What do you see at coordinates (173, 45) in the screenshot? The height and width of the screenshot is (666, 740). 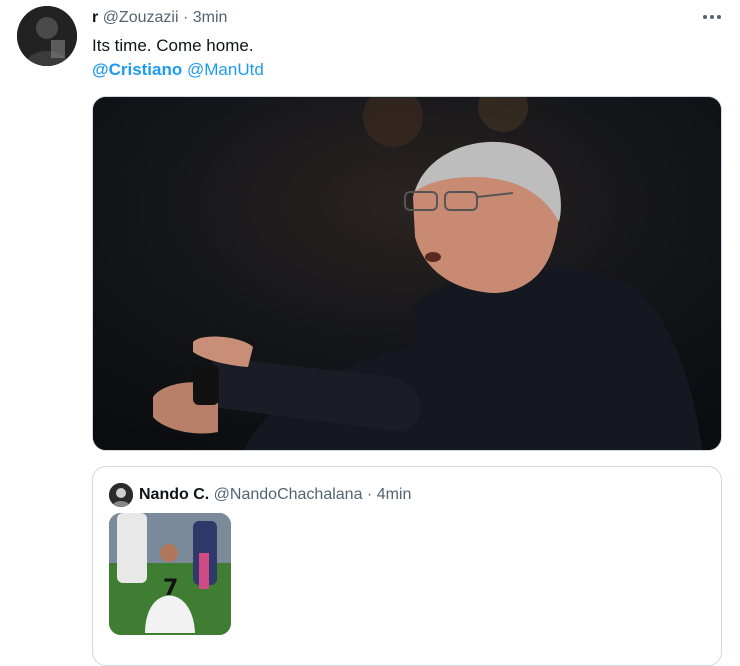 I see `tweet-text: Its time. Come home.` at bounding box center [173, 45].